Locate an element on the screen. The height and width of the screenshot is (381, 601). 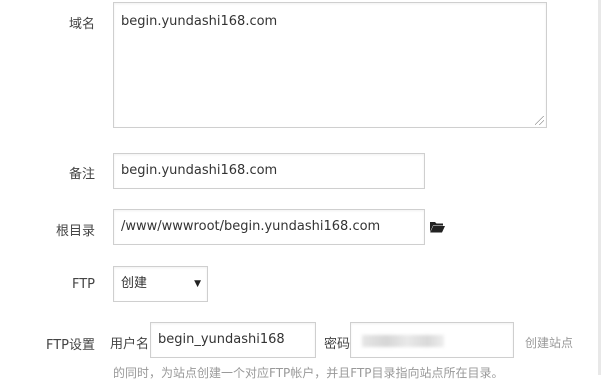
ftp-password-input is located at coordinates (432, 340).